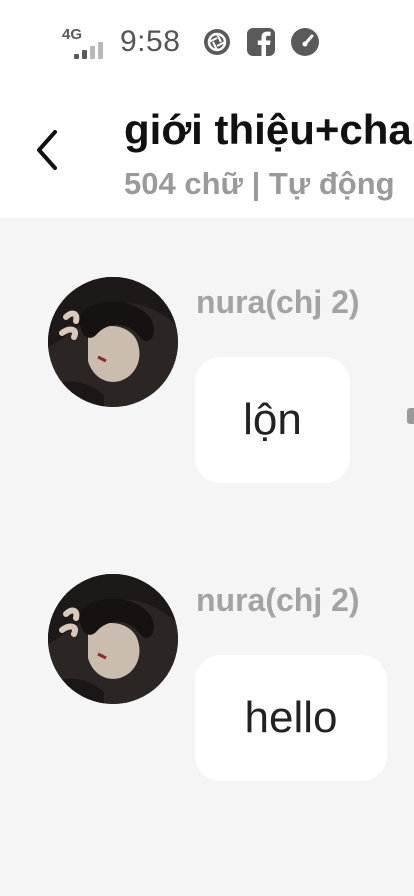 The image size is (414, 896). I want to click on chevron-left-icon, so click(47, 150).